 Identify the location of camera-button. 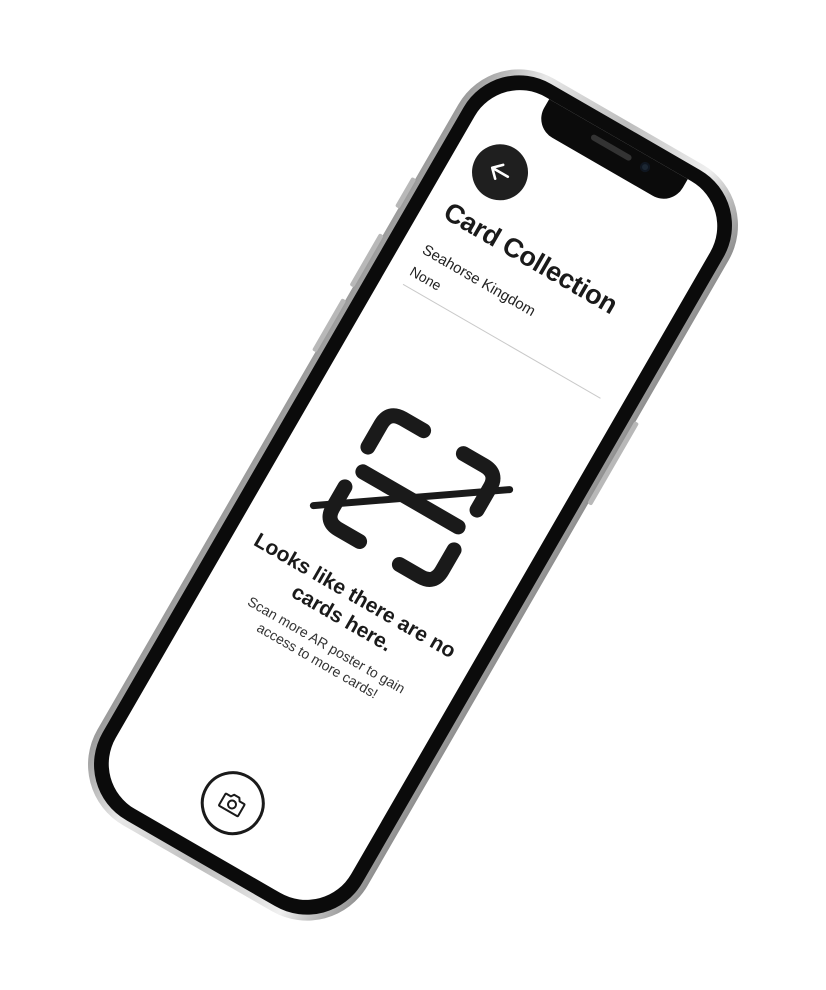
(233, 803).